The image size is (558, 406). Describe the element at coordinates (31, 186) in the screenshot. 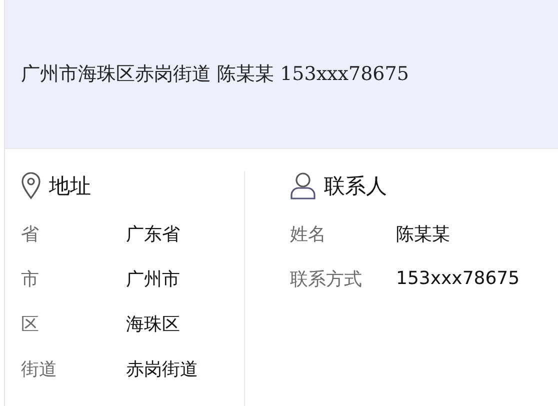

I see `location-pin-icon` at that location.